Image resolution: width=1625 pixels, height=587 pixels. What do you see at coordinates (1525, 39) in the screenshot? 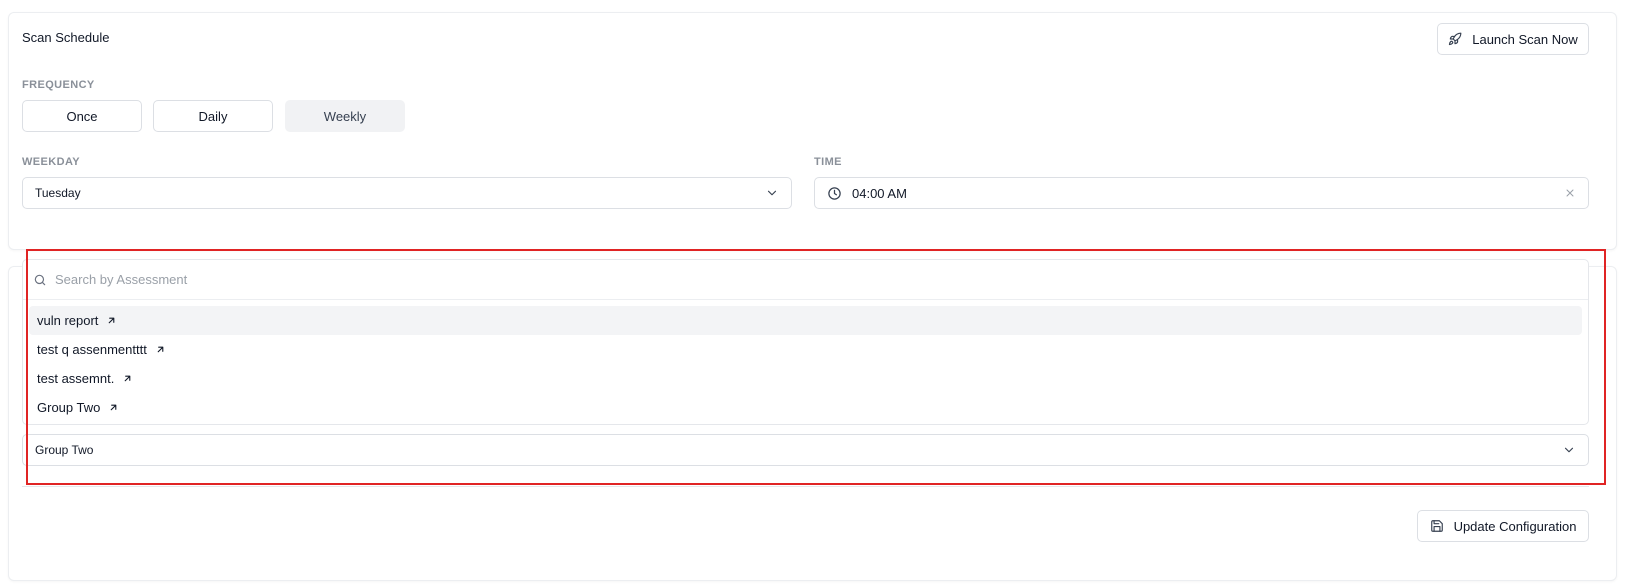
I see `launch-scan-label: Launch Scan Now` at bounding box center [1525, 39].